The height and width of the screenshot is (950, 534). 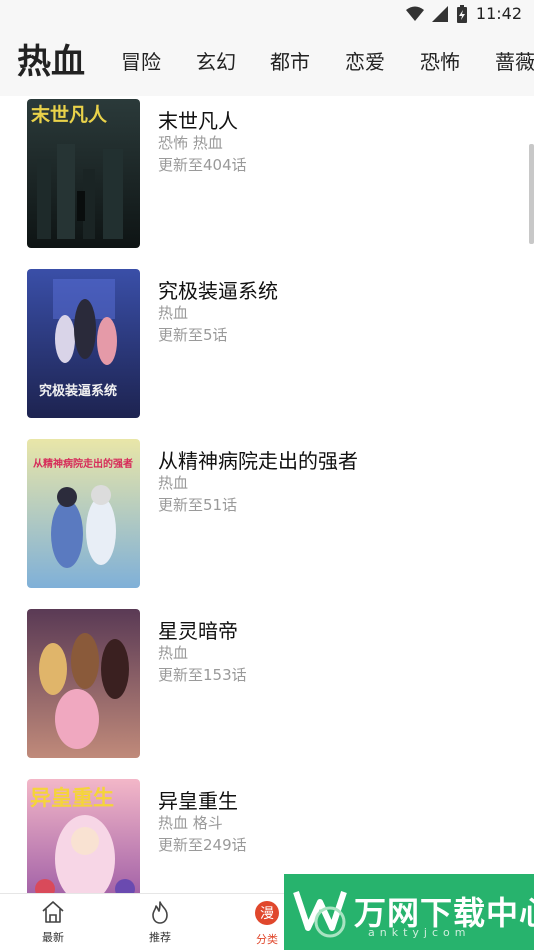 What do you see at coordinates (69, 114) in the screenshot?
I see `svg-text: 末世凡人` at bounding box center [69, 114].